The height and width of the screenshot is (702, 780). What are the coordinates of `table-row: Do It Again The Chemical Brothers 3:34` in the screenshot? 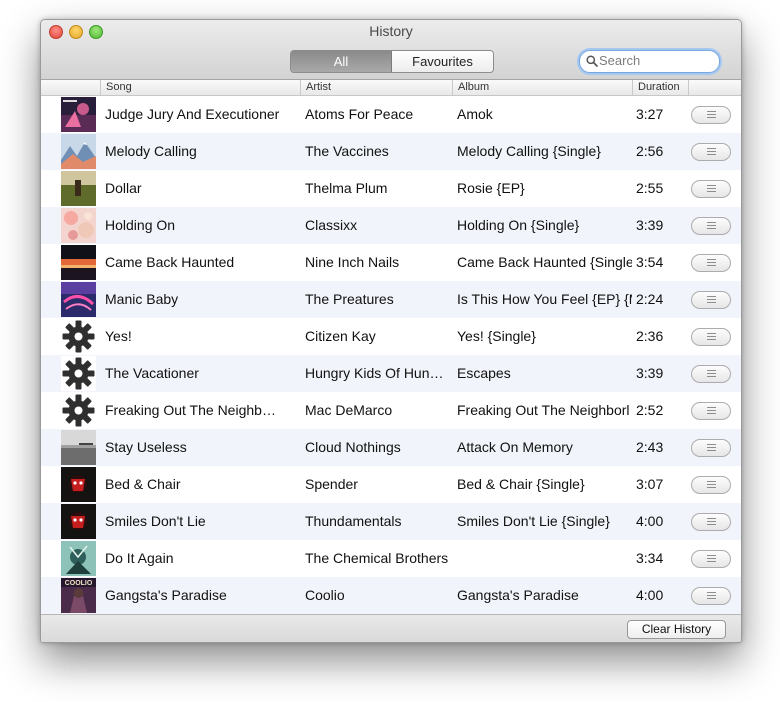 It's located at (391, 558).